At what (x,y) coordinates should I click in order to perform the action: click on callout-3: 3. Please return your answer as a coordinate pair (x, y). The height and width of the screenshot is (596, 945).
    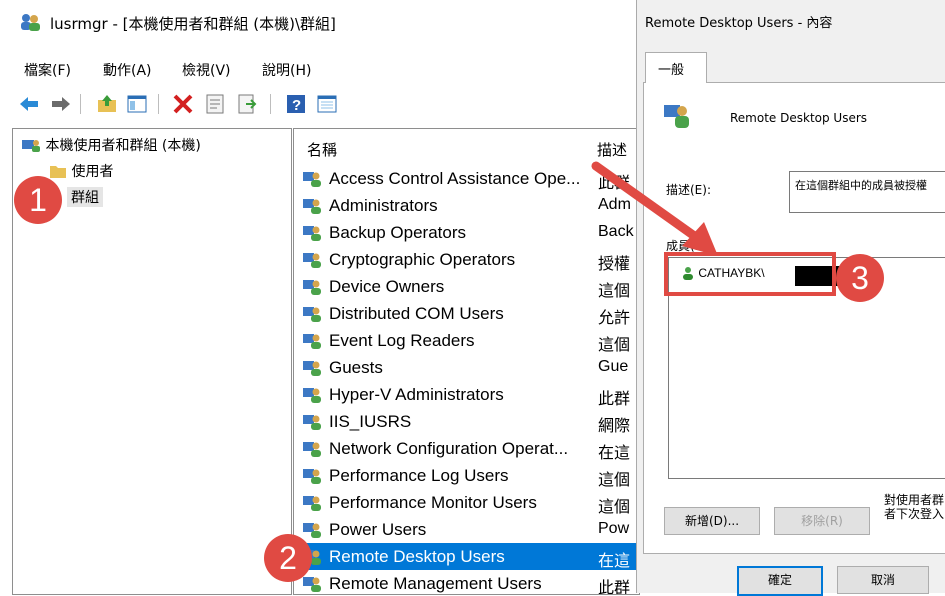
    Looking at the image, I should click on (860, 278).